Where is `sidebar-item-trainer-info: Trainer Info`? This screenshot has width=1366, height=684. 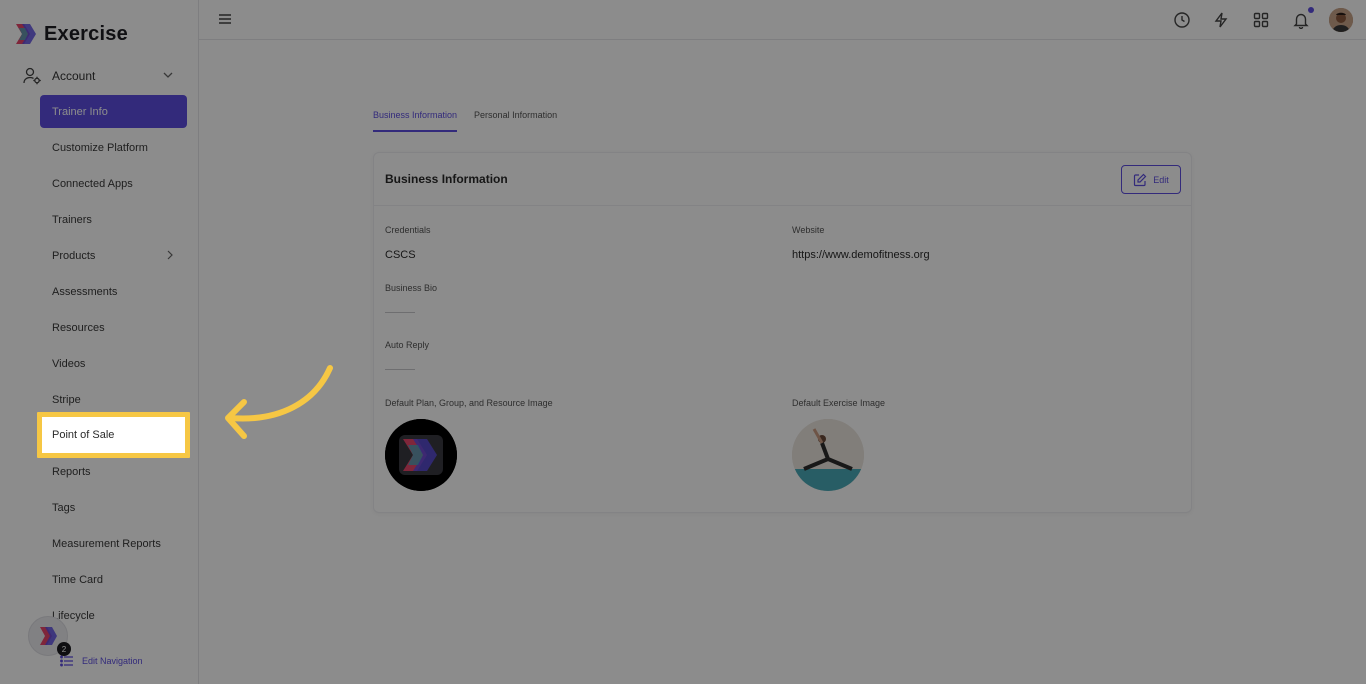
sidebar-item-trainer-info: Trainer Info is located at coordinates (113, 111).